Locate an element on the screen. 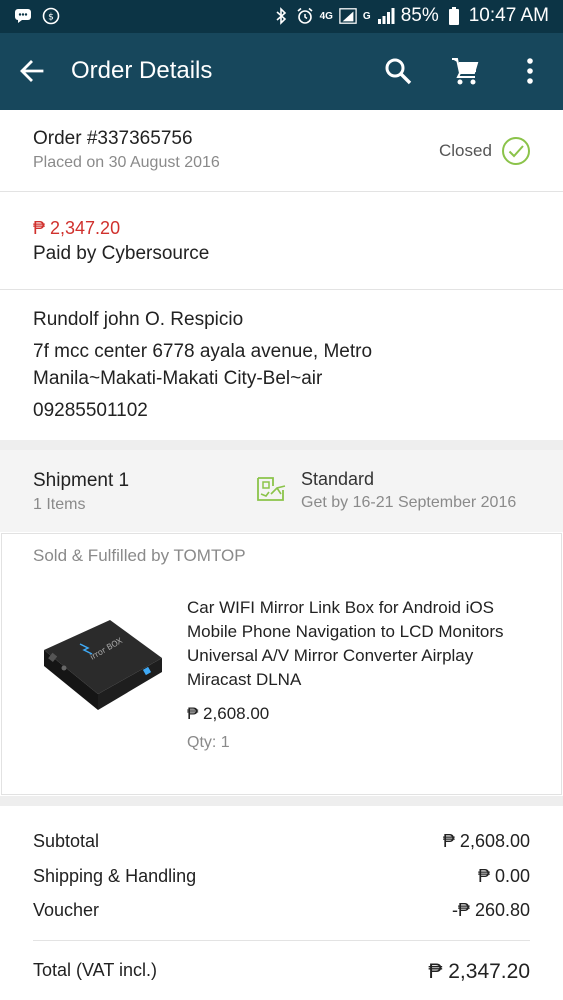 This screenshot has width=563, height=1000. battery-percent: 85% is located at coordinates (419, 15).